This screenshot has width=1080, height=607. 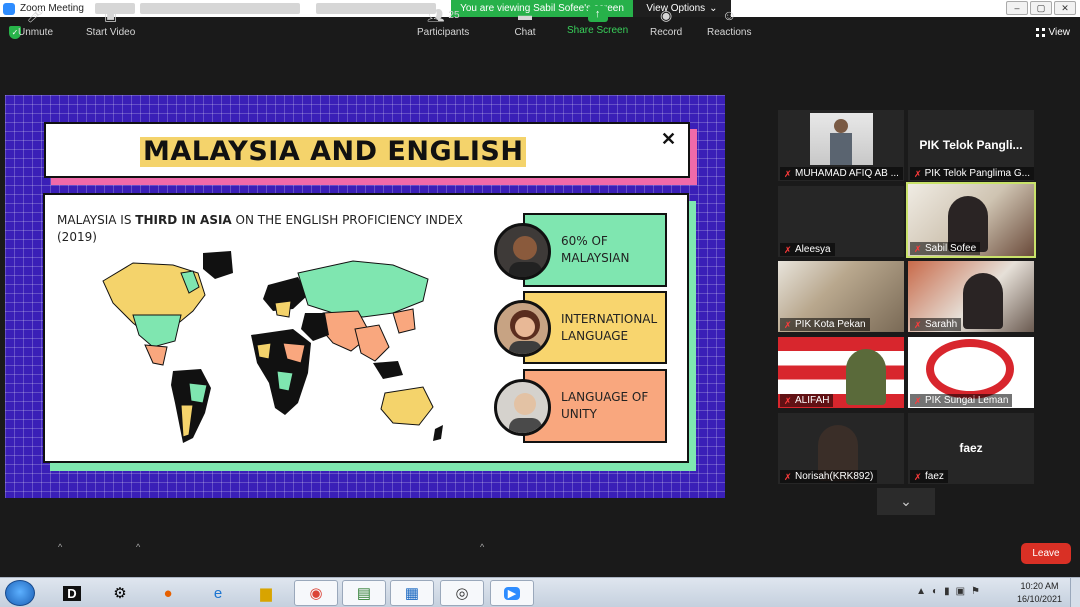 What do you see at coordinates (454, 15) in the screenshot?
I see `participant-count: 25` at bounding box center [454, 15].